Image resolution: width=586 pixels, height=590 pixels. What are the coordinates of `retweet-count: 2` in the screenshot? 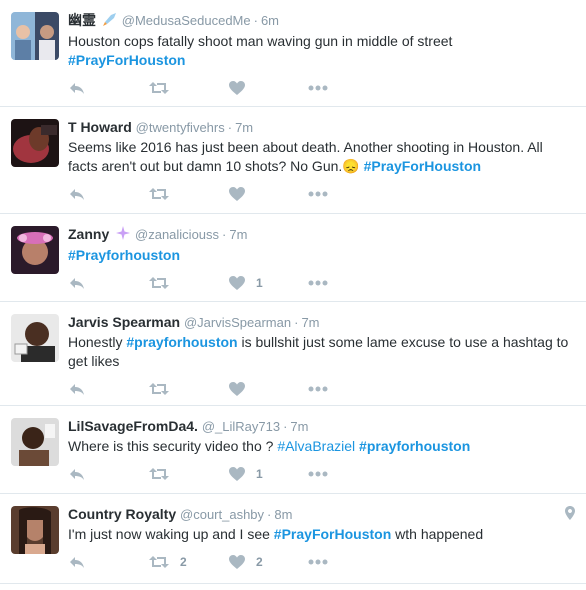 It's located at (183, 562).